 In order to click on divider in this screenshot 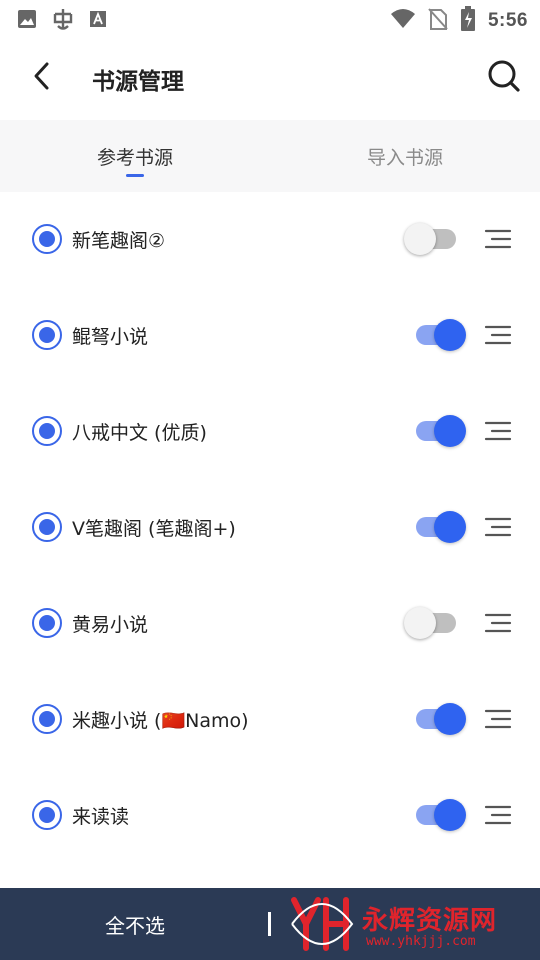, I will do `click(269, 924)`.